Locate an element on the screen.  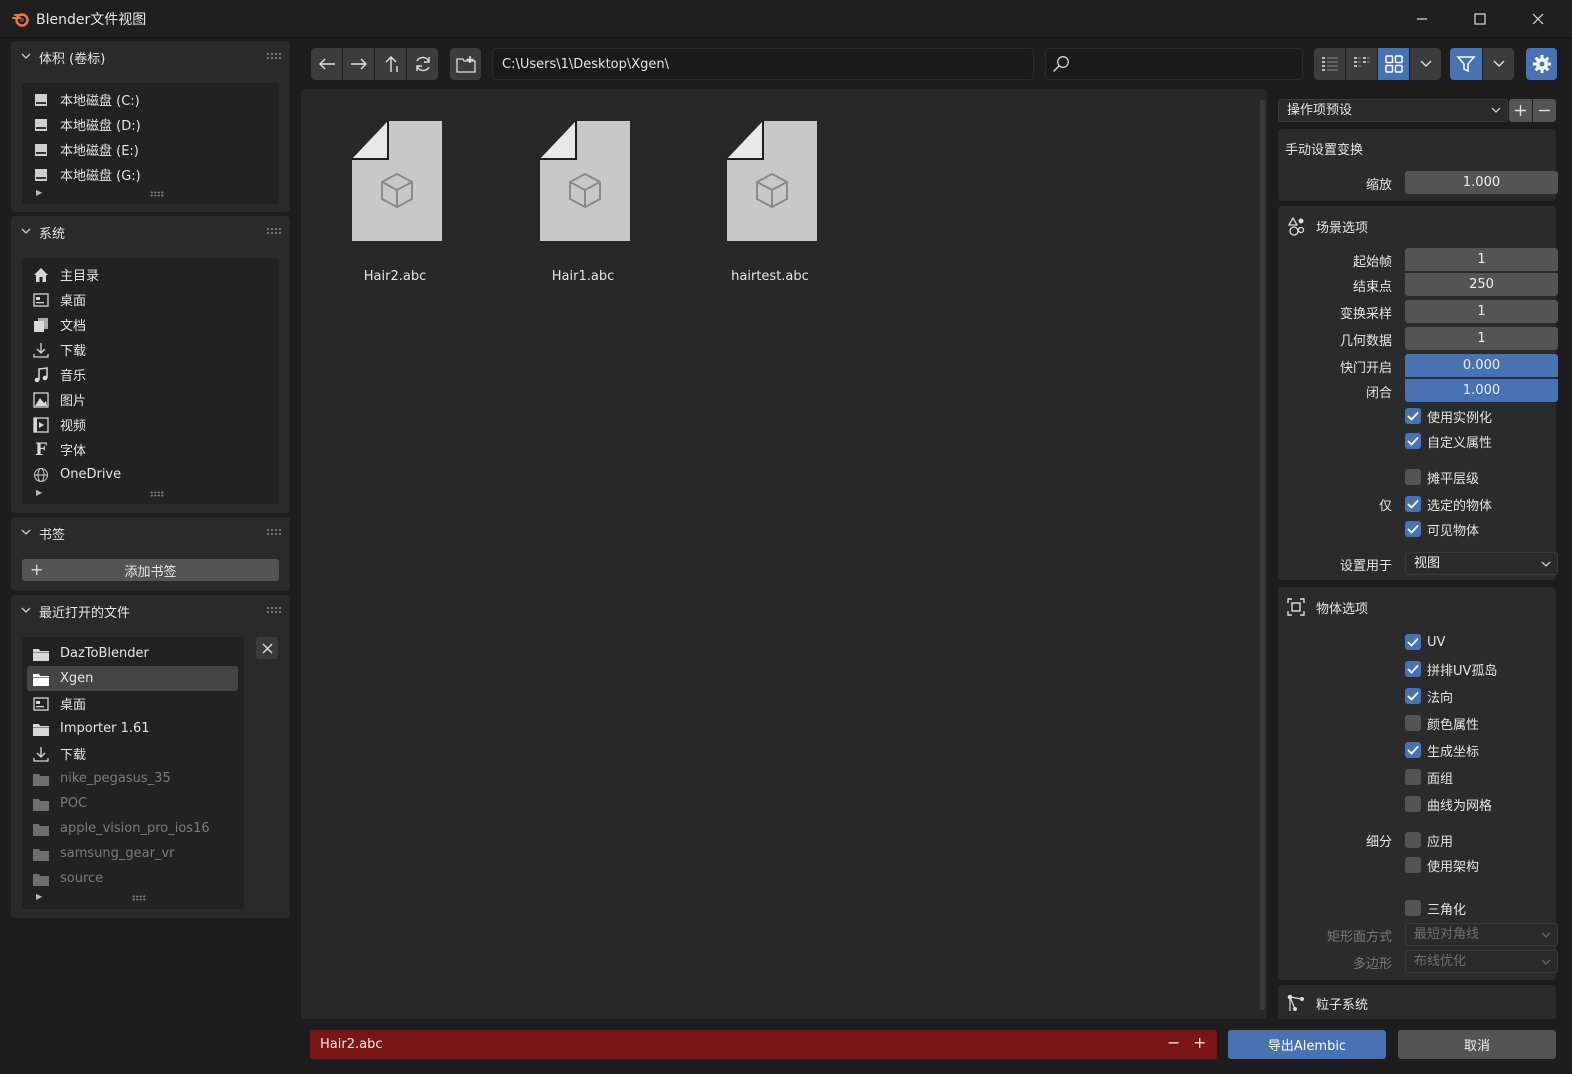
selected-objects-checkbox: 选定的物体 is located at coordinates (1448, 504).